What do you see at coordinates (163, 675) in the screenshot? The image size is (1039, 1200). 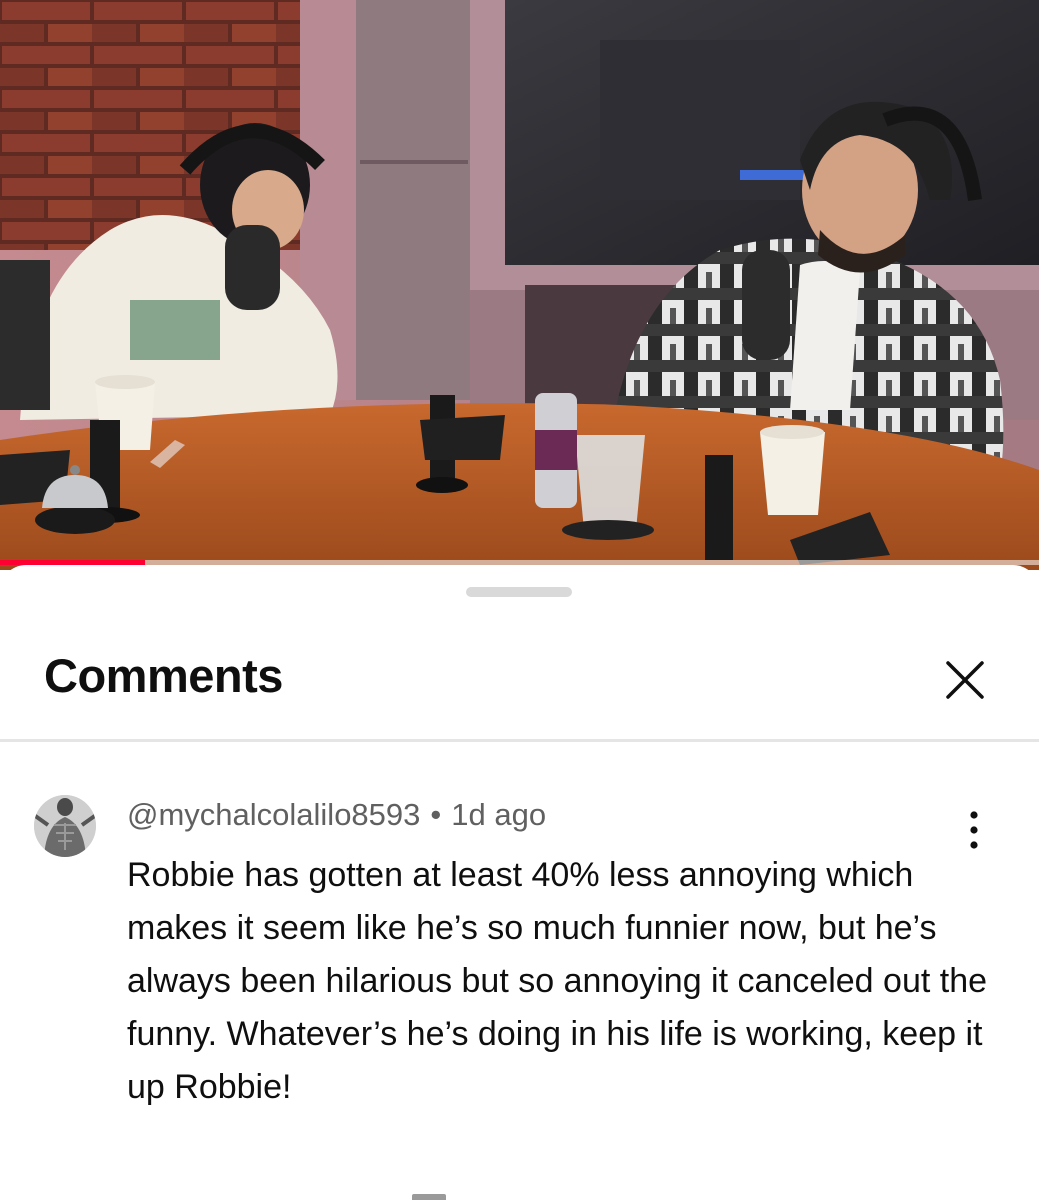 I see `comments-title: Comments` at bounding box center [163, 675].